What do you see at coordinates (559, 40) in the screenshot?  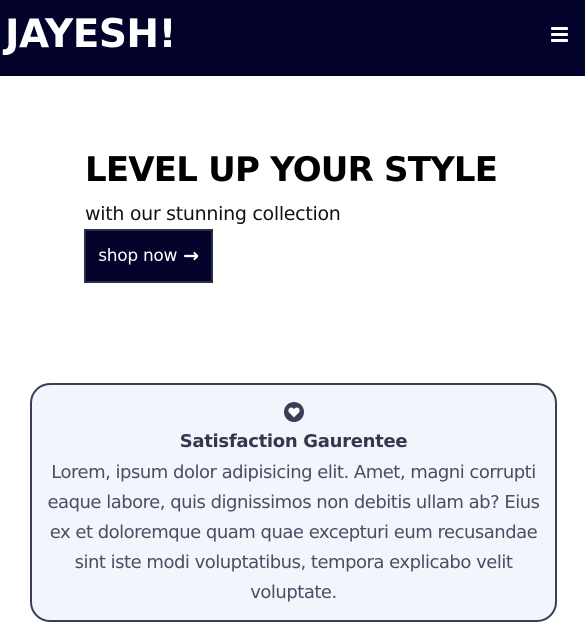 I see `menu-bar-bottom` at bounding box center [559, 40].